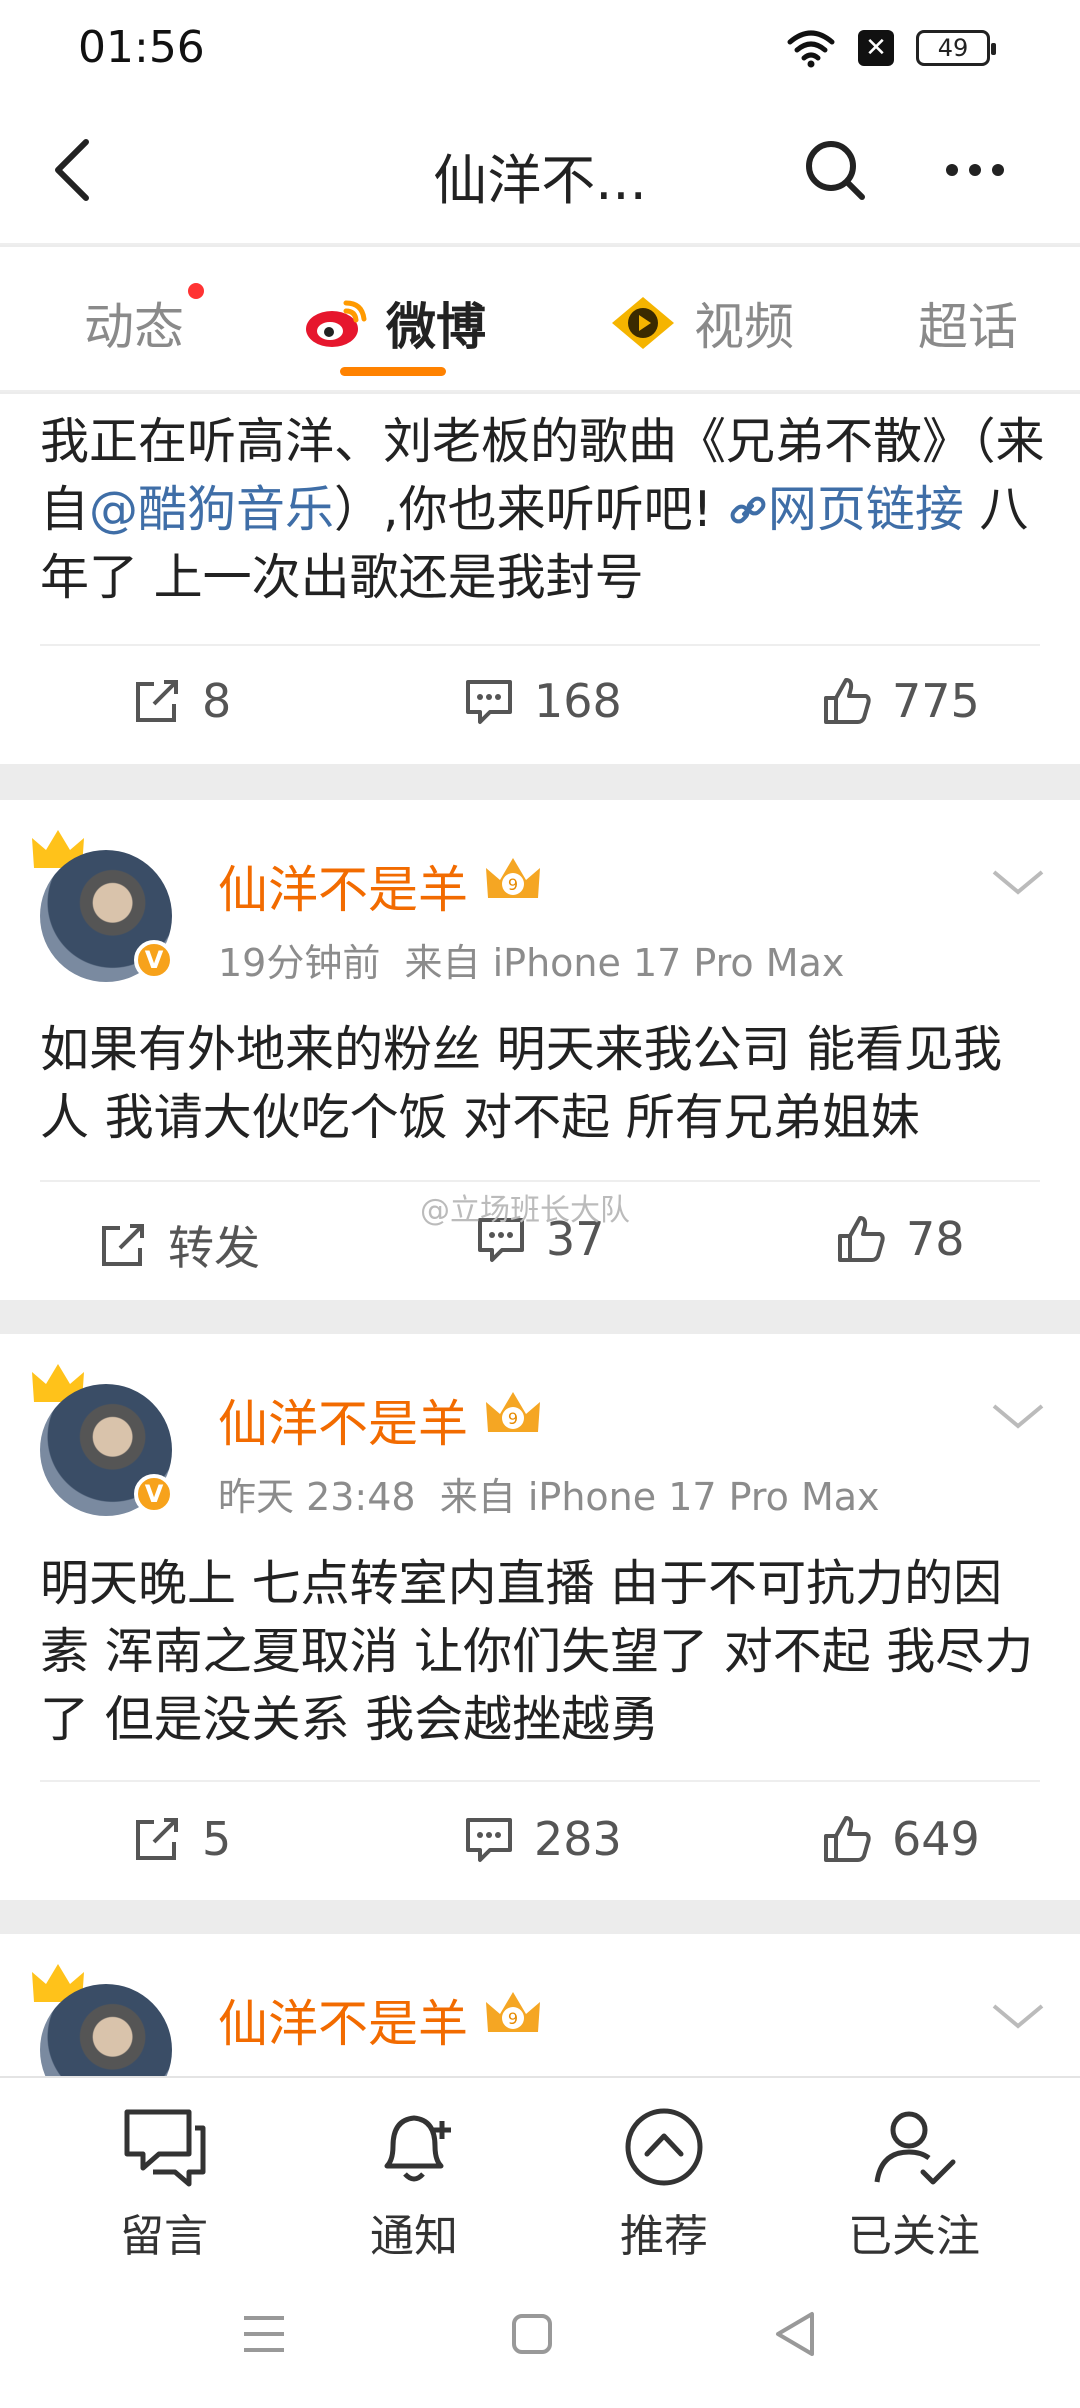  What do you see at coordinates (165, 2148) in the screenshot?
I see `message-icon` at bounding box center [165, 2148].